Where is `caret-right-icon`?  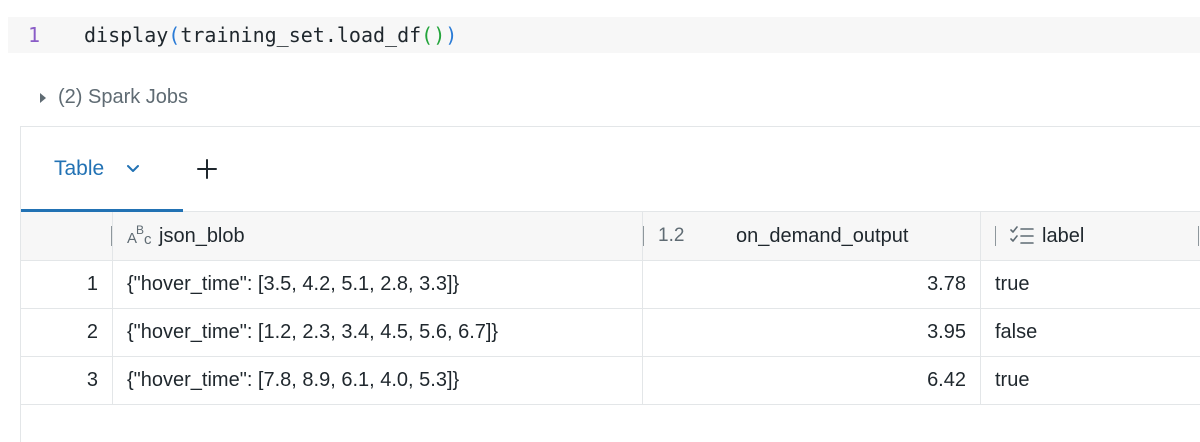 caret-right-icon is located at coordinates (43, 97).